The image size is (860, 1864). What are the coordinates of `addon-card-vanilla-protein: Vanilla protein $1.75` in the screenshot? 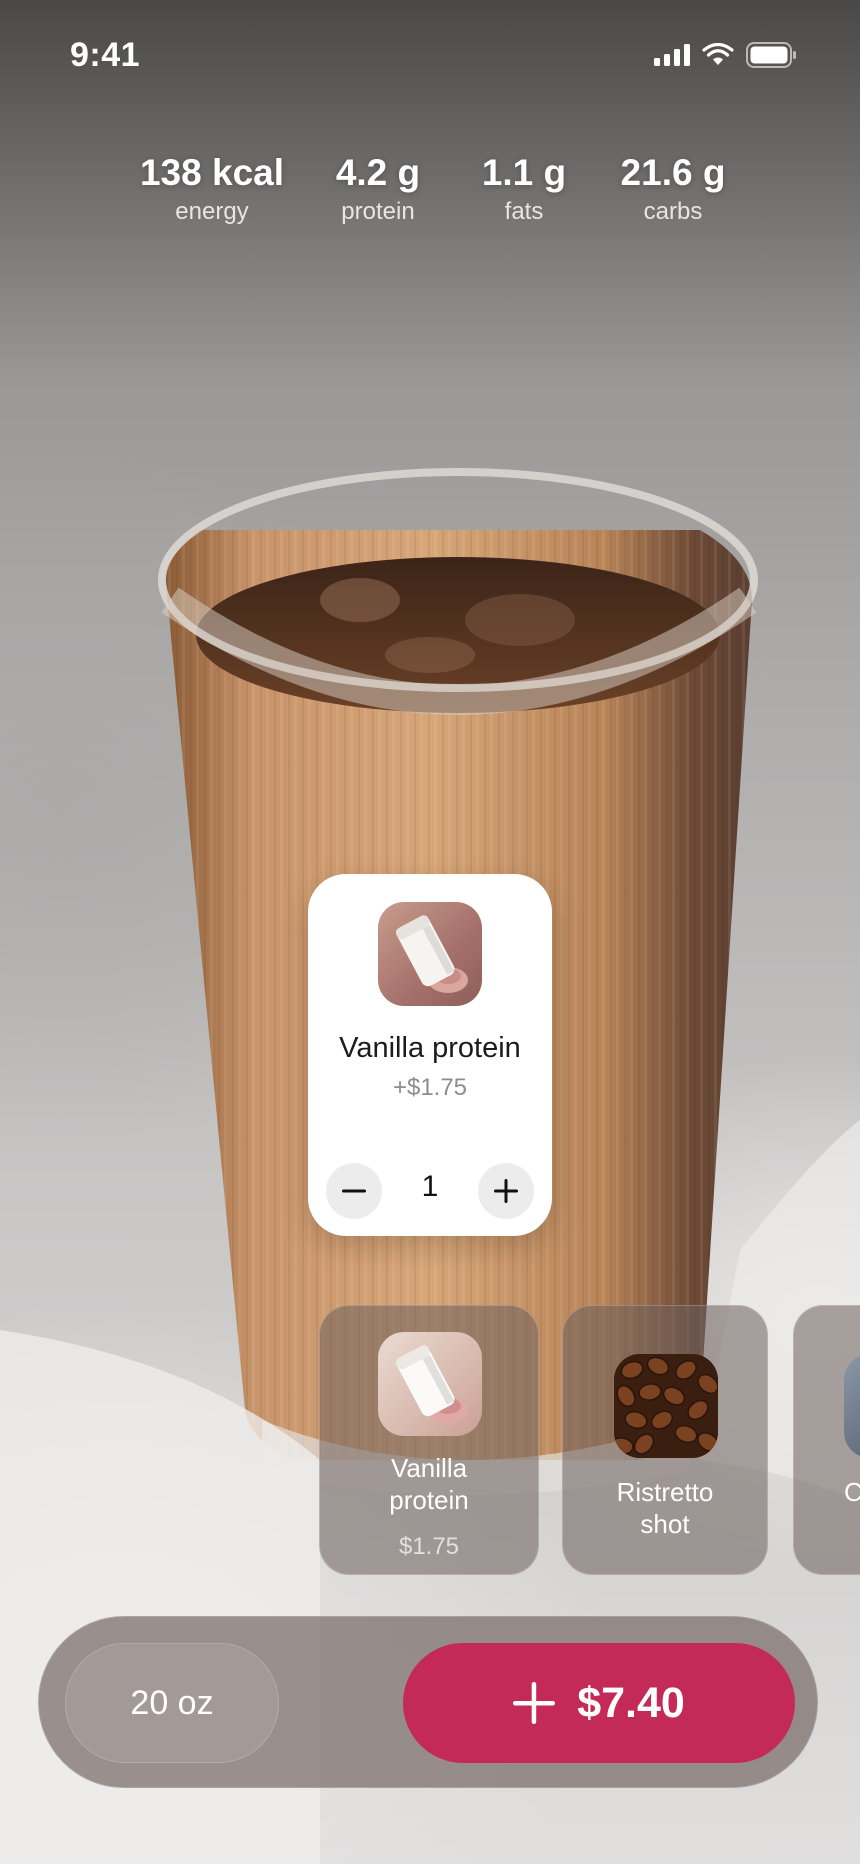 It's located at (429, 1440).